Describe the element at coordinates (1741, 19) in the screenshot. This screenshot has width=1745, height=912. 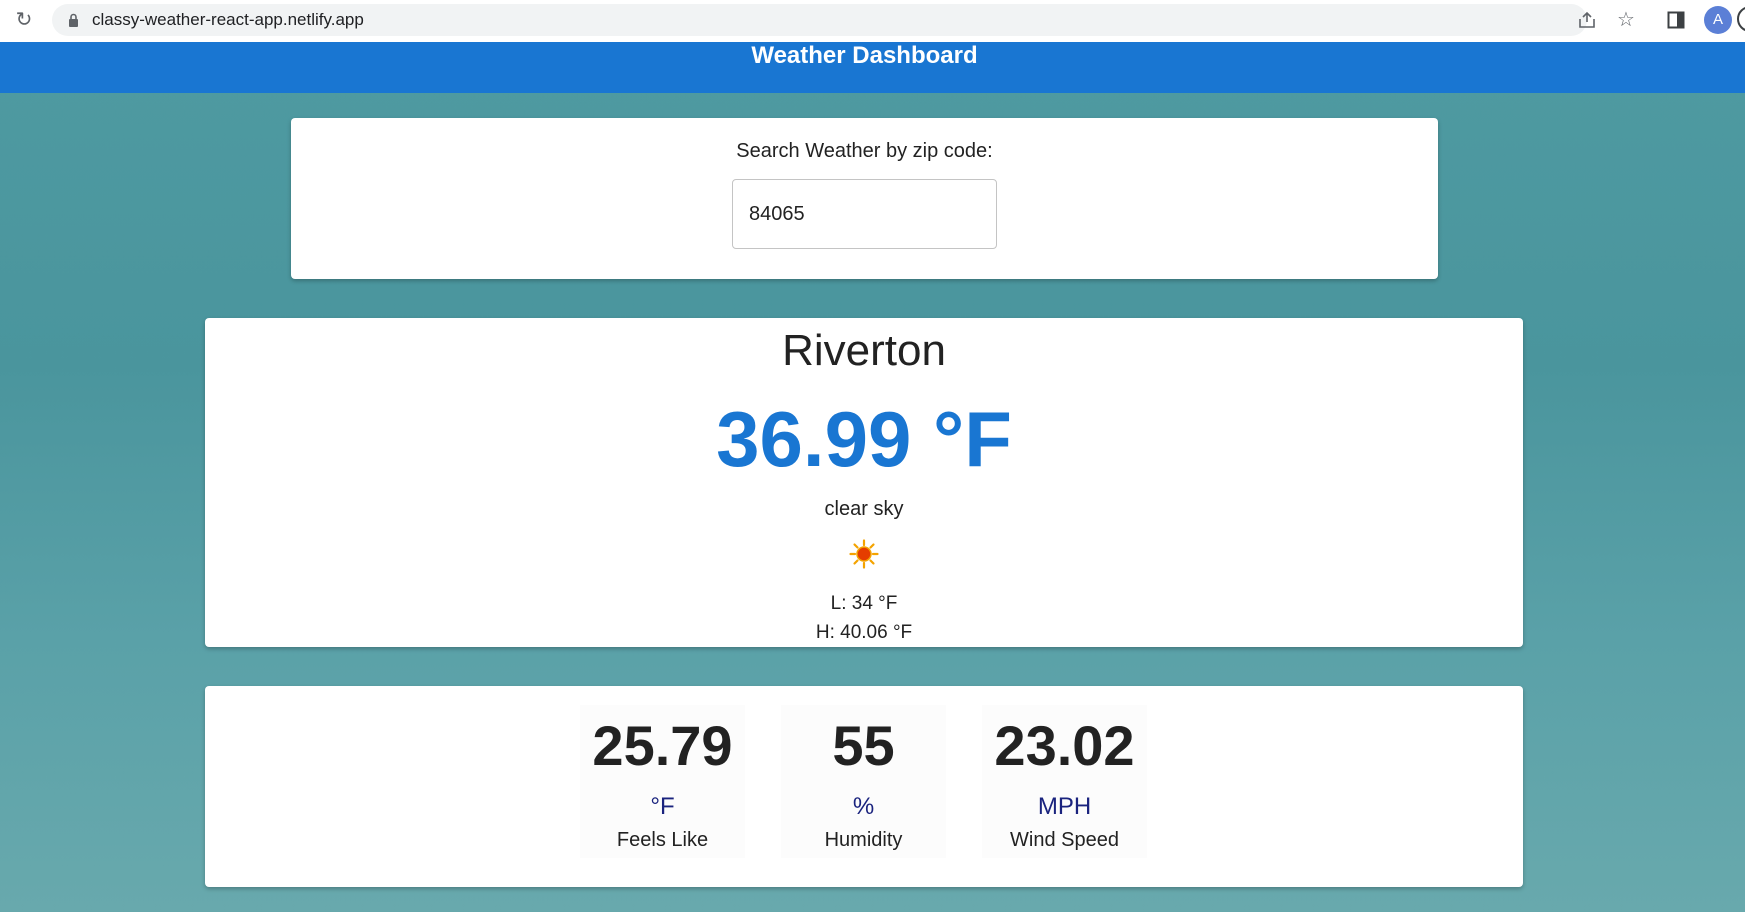
I see `extension-icon` at that location.